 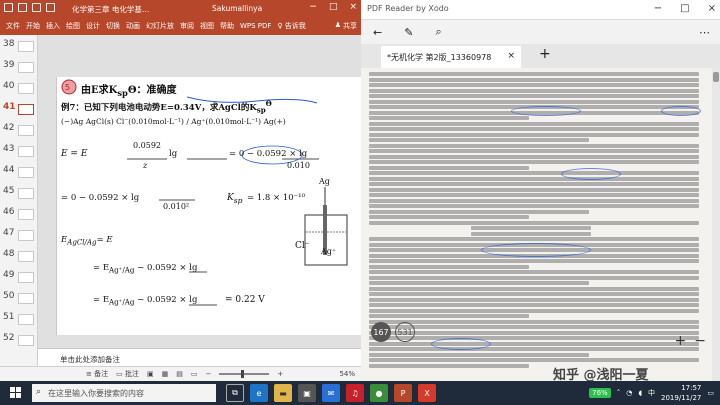 I want to click on tab-file: 文件, so click(x=13, y=26).